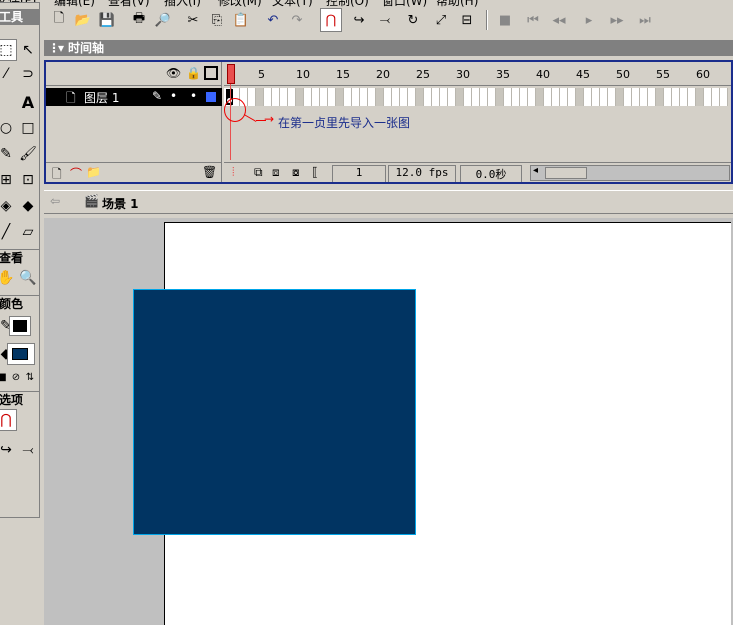 This screenshot has height=625, width=733. What do you see at coordinates (413, 20) in the screenshot?
I see `rotate-button: ↻` at bounding box center [413, 20].